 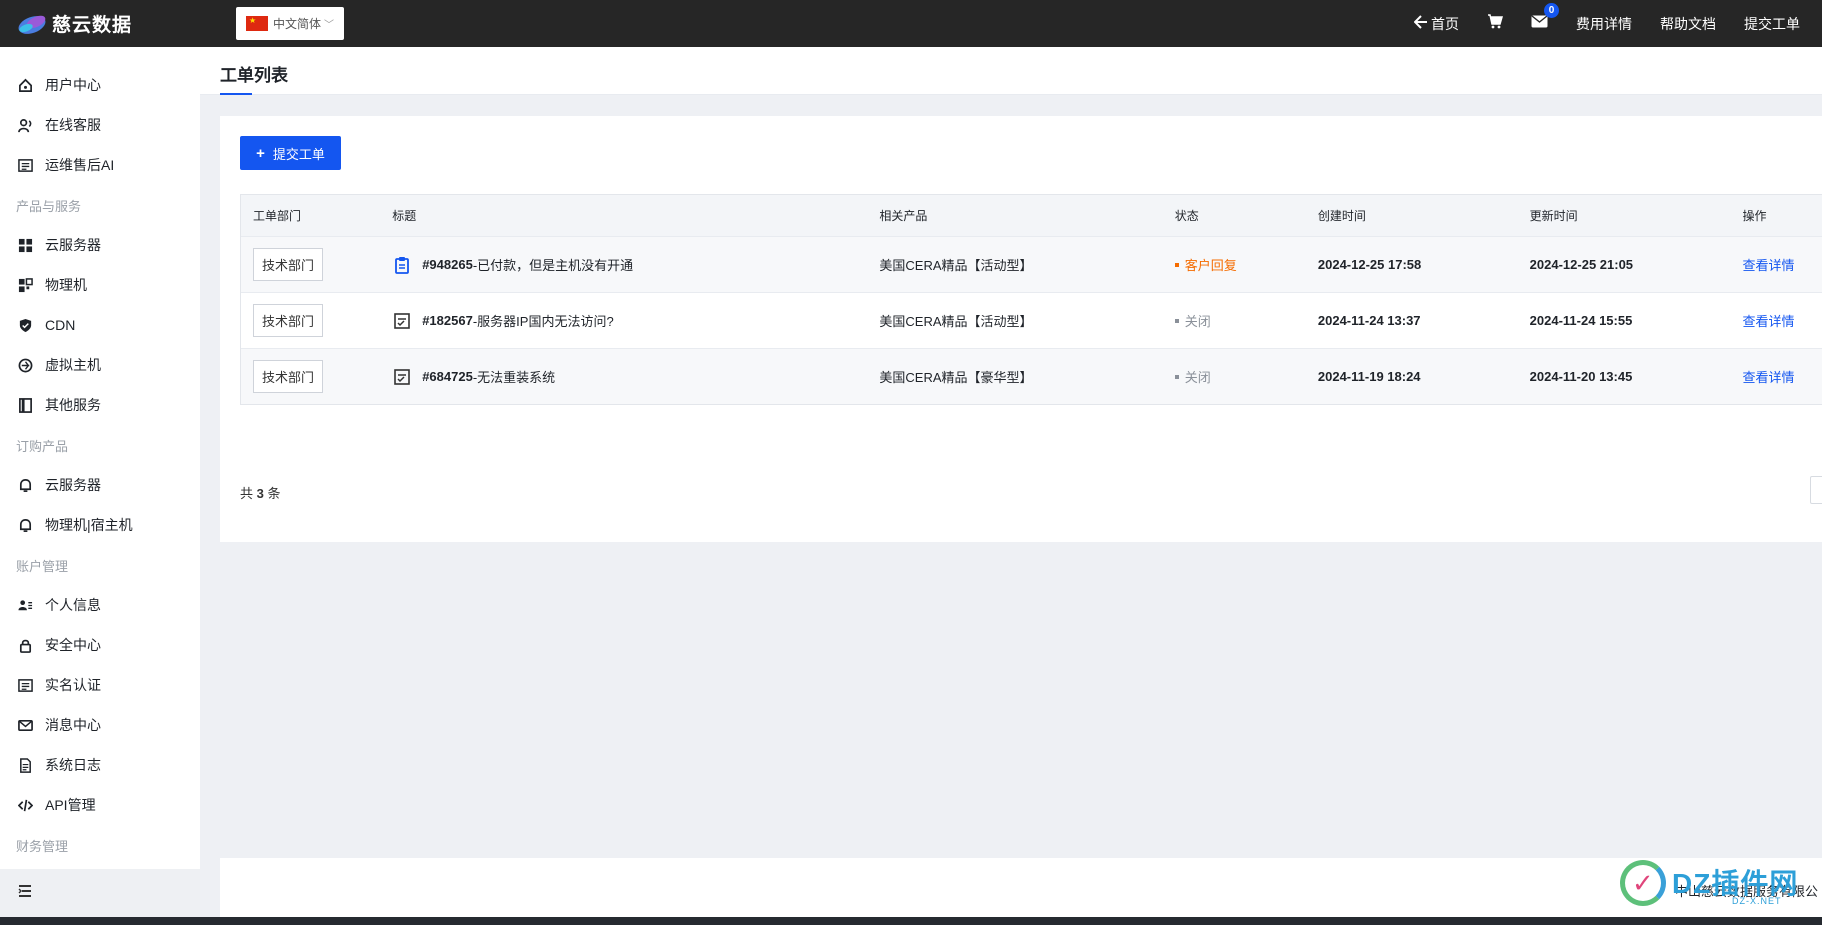 What do you see at coordinates (1545, 17) in the screenshot?
I see `mail-button: 0` at bounding box center [1545, 17].